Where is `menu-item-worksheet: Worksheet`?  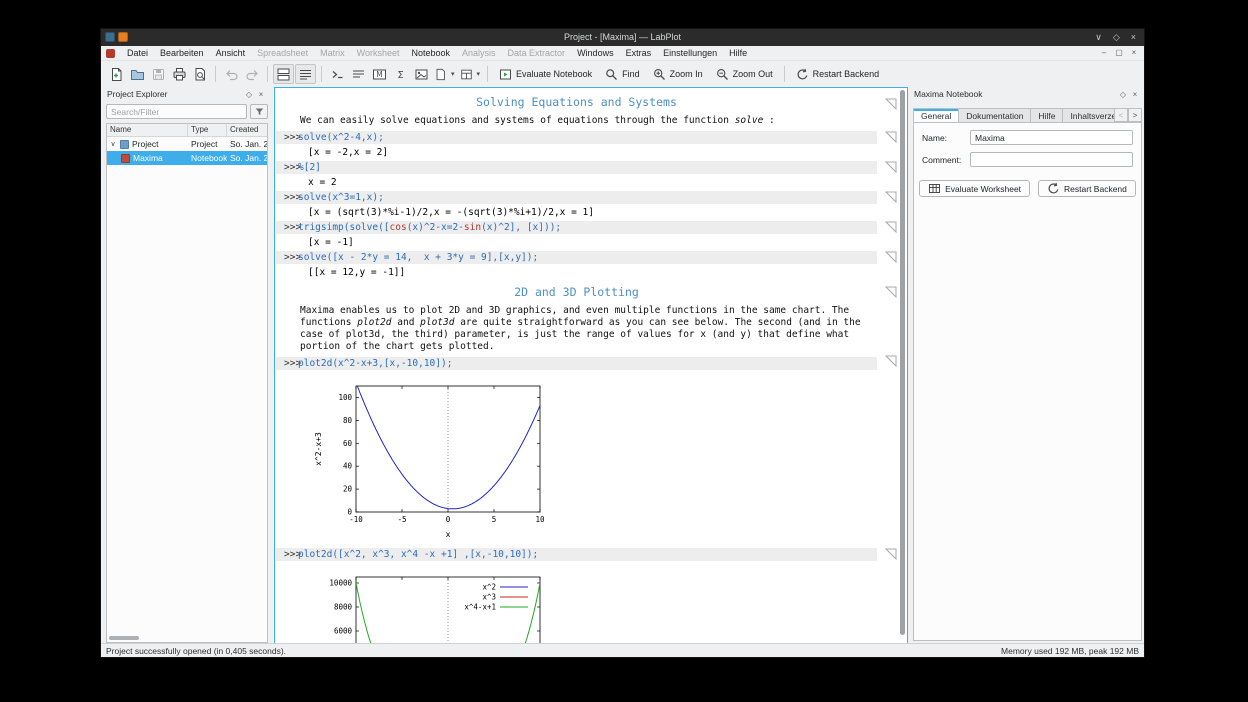
menu-item-worksheet: Worksheet is located at coordinates (378, 53).